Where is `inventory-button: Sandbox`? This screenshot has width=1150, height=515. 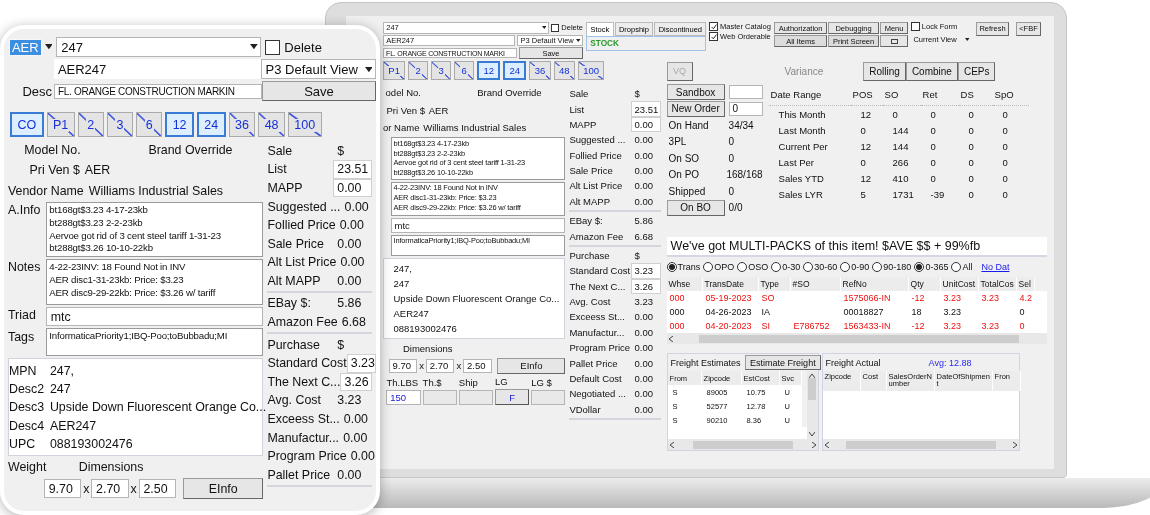 inventory-button: Sandbox is located at coordinates (695, 92).